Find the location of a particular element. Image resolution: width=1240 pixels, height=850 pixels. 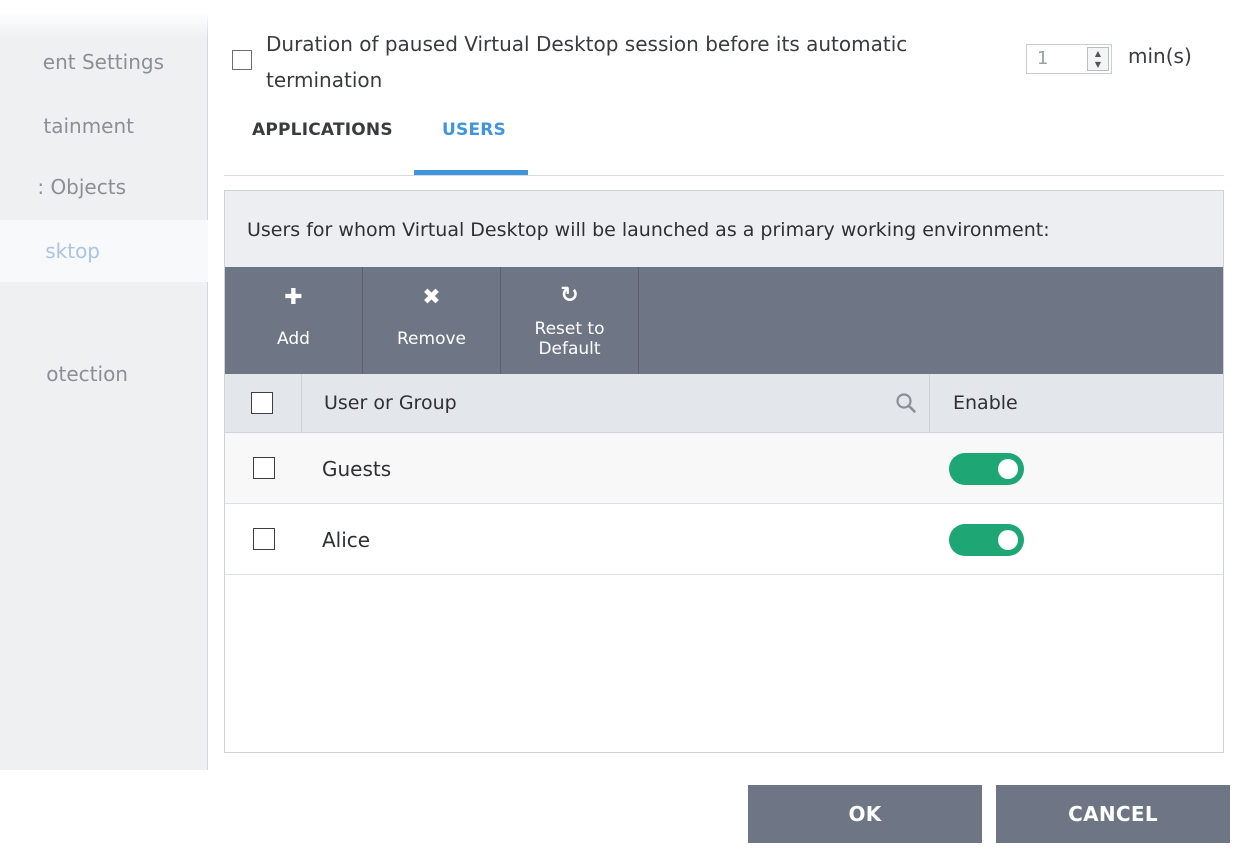

reset-to-default-button: ↻ Reset to Default is located at coordinates (570, 320).